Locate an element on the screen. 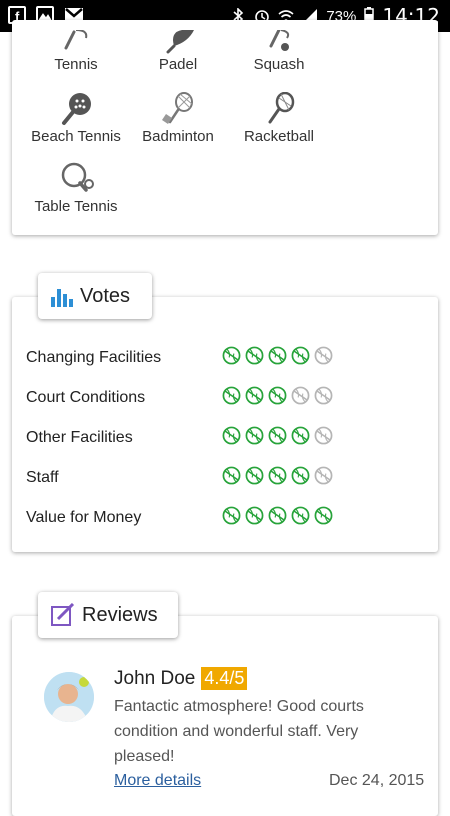 Image resolution: width=450 pixels, height=816 pixels. sport-label: Tennis is located at coordinates (76, 64).